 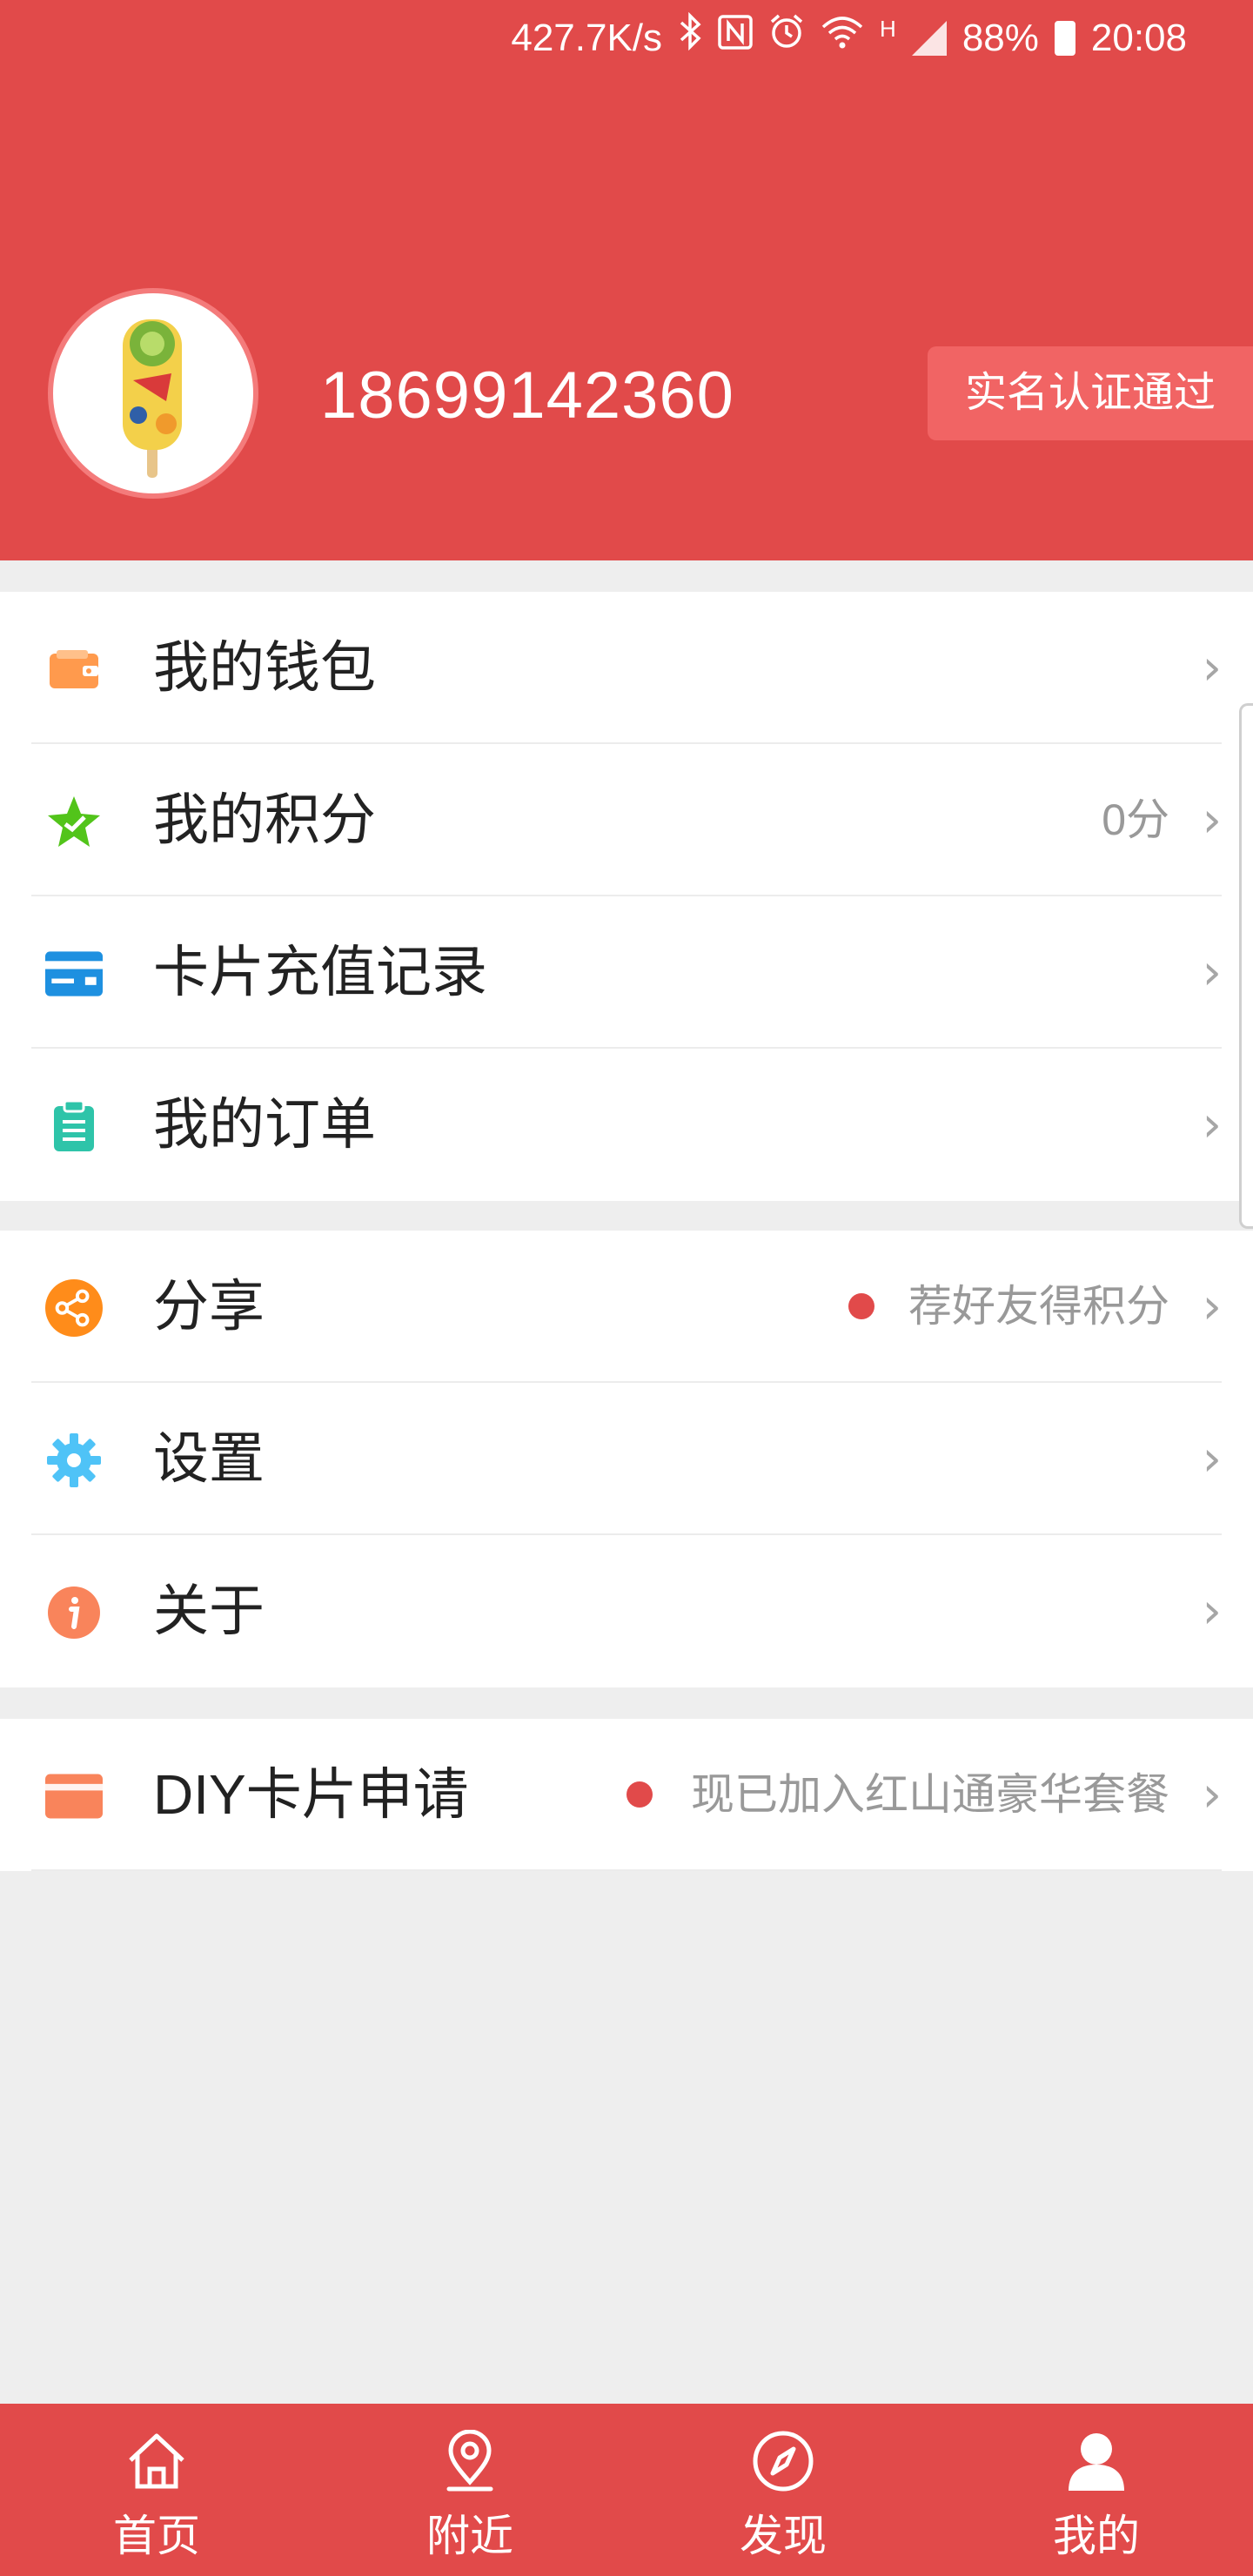 I want to click on alarm-icon, so click(x=786, y=38).